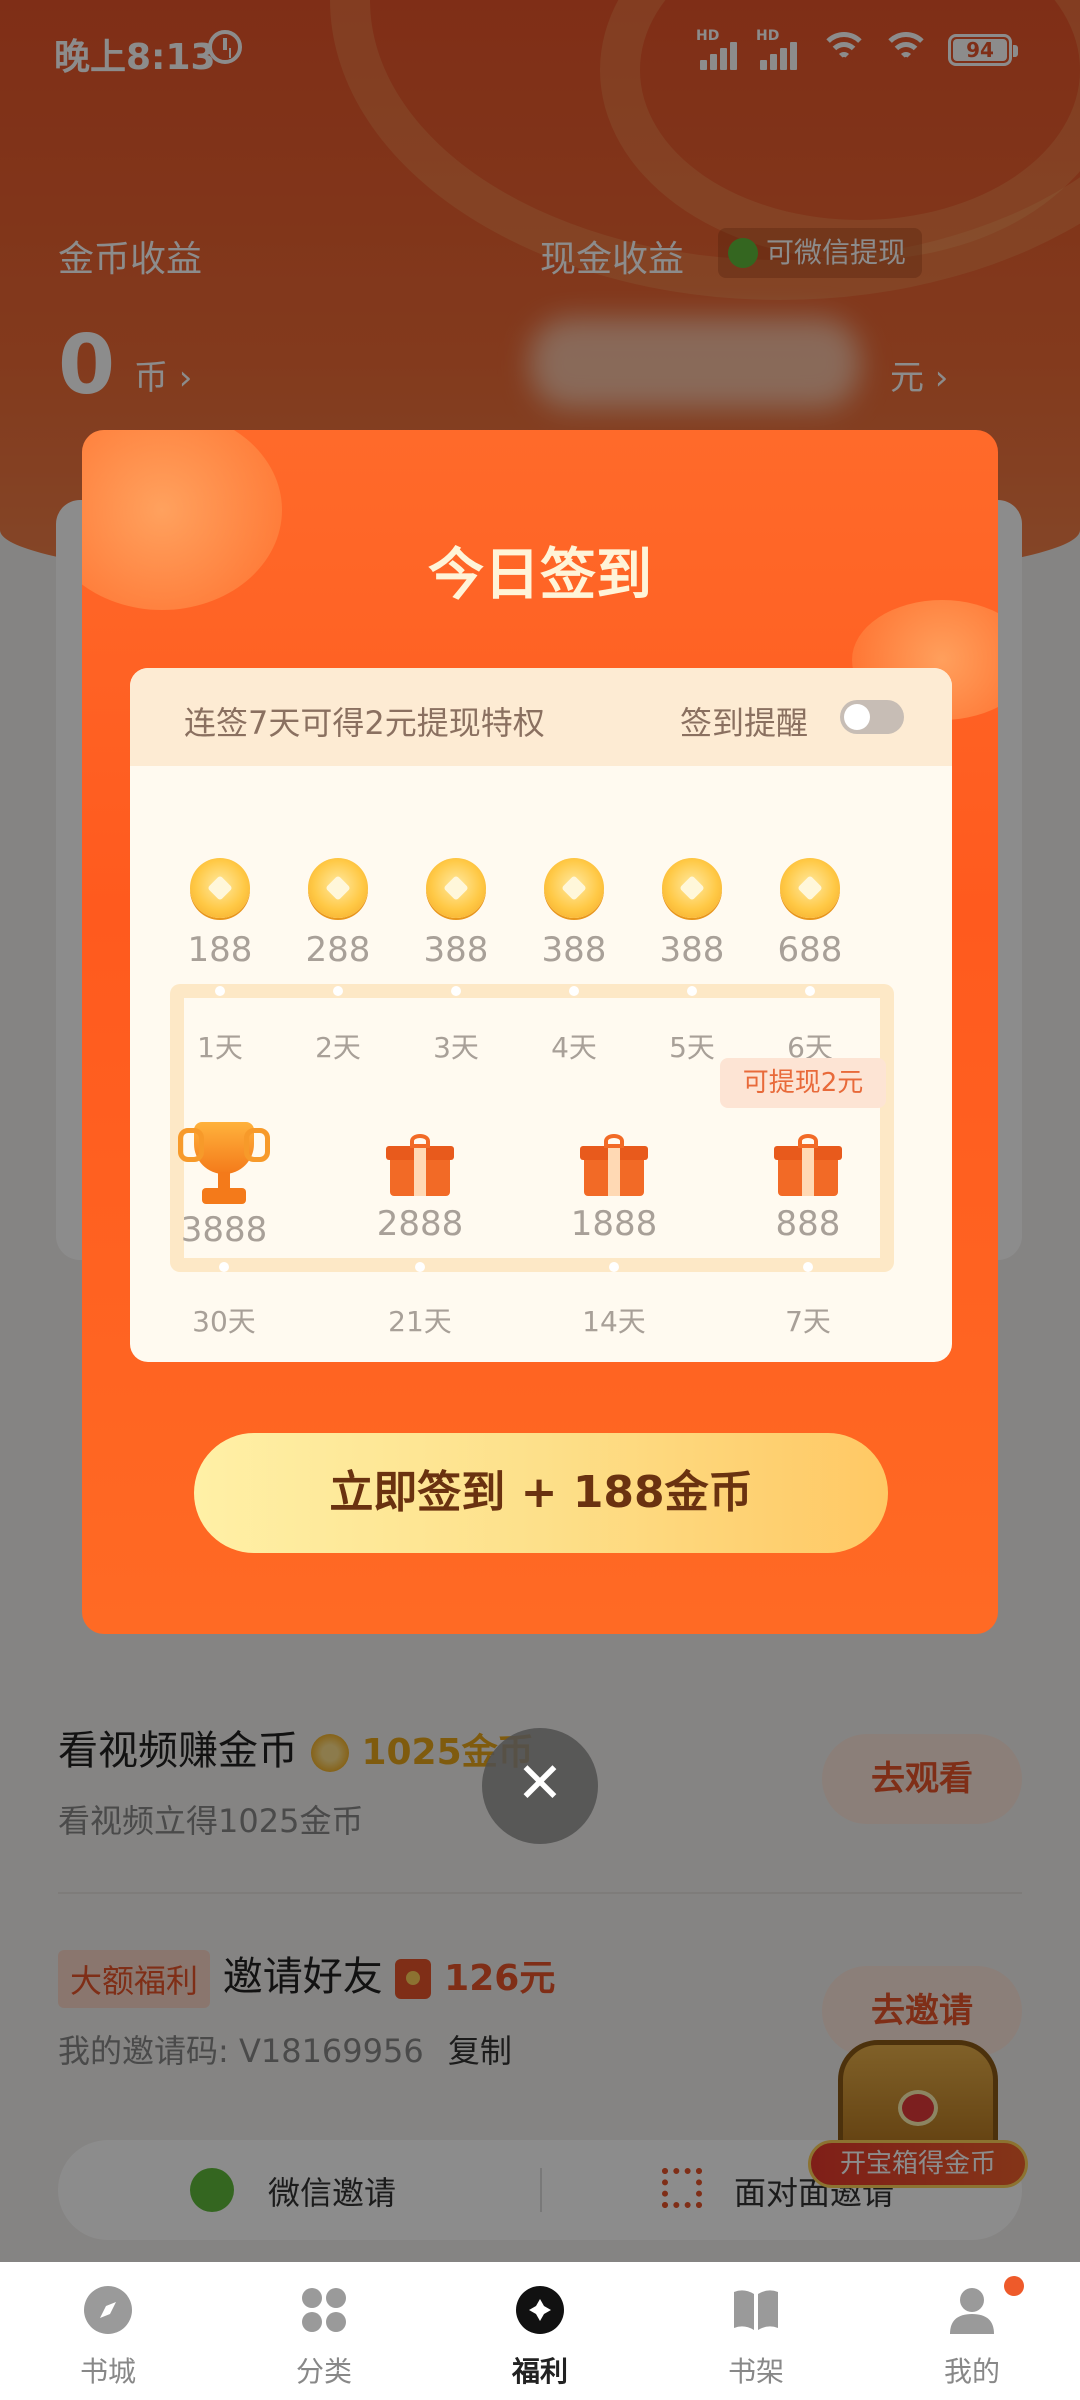 The width and height of the screenshot is (1080, 2400). What do you see at coordinates (456, 1047) in the screenshot?
I see `day-label: 3天` at bounding box center [456, 1047].